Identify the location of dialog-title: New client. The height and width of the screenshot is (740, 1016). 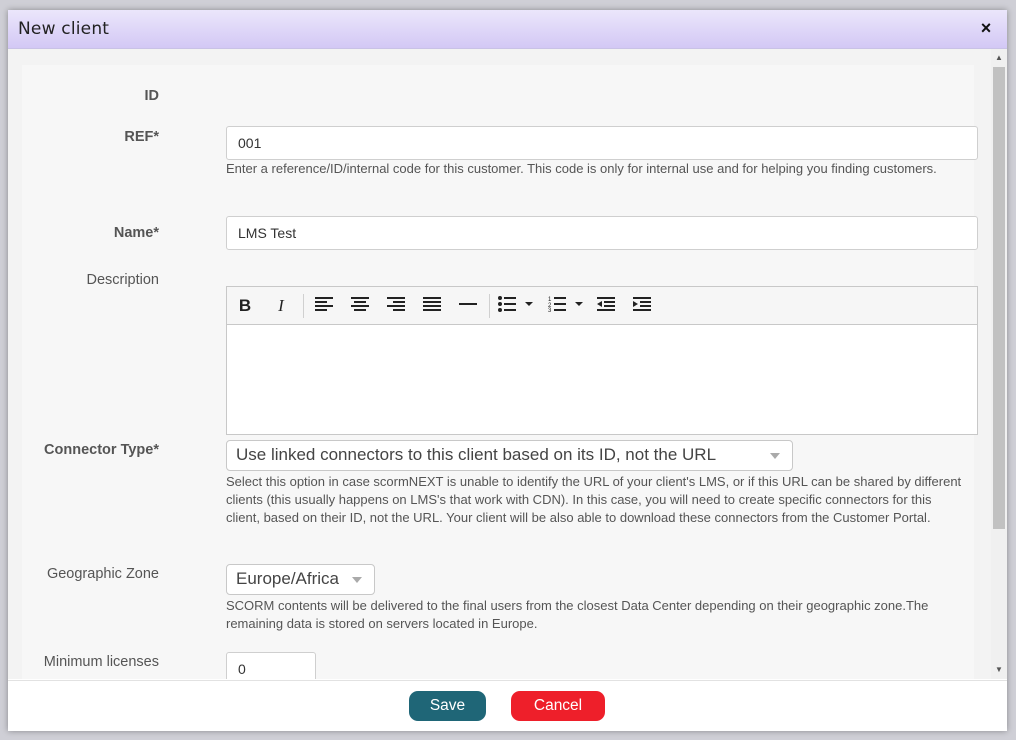
(64, 29).